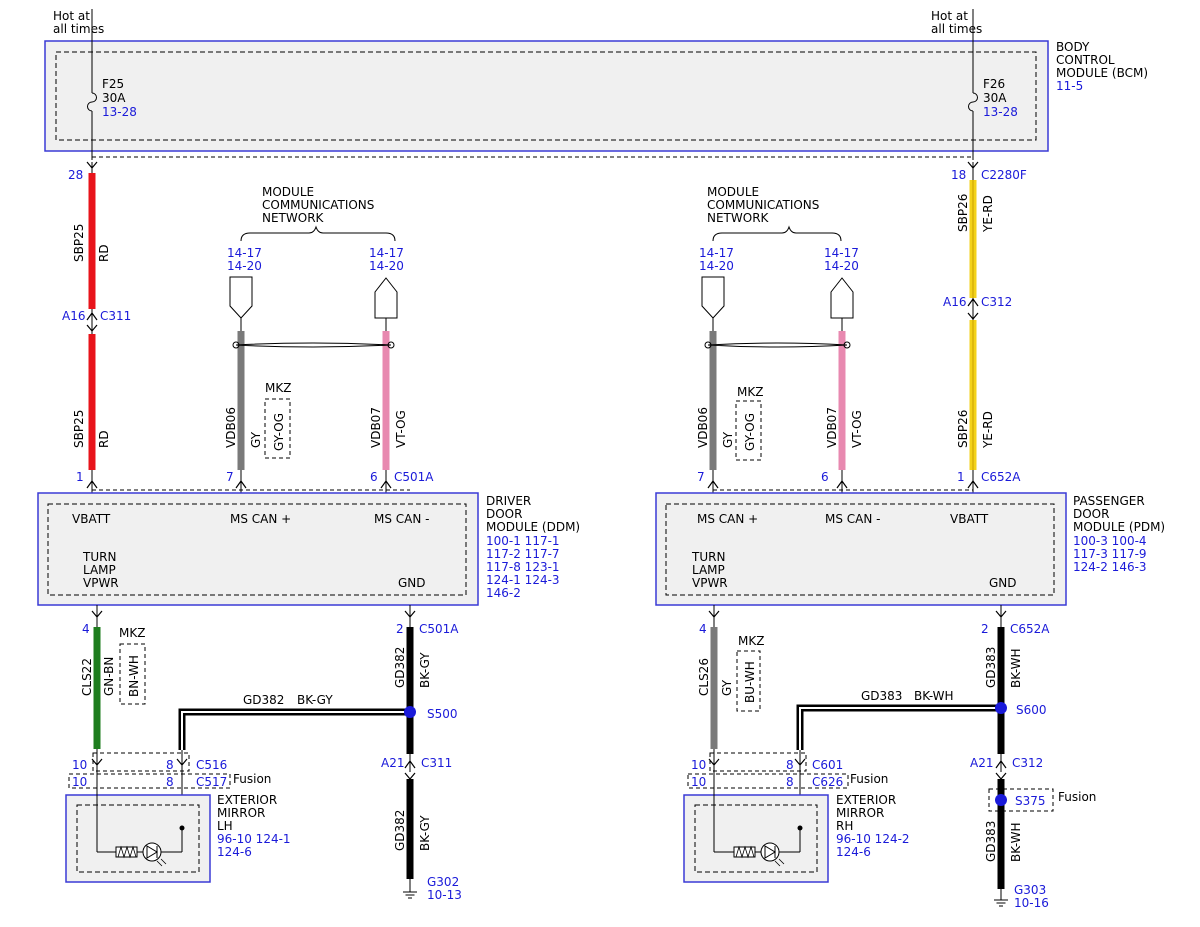  I want to click on connector-c626: C626, so click(827, 782).